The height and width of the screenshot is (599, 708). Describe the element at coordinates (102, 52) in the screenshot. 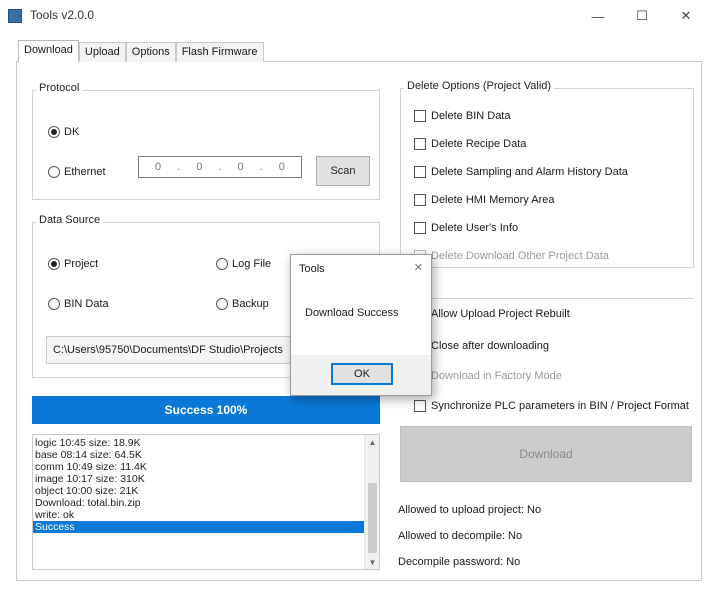

I see `tab-upload: Upload` at that location.